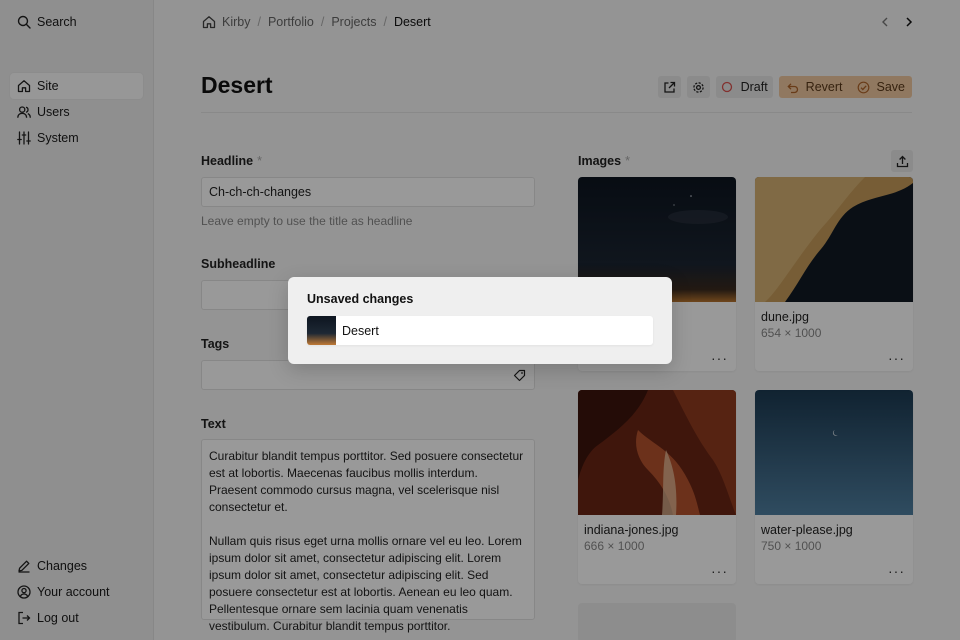 This screenshot has height=640, width=960. I want to click on unsaved-changes-dialog: Unsaved changes Desert, so click(480, 320).